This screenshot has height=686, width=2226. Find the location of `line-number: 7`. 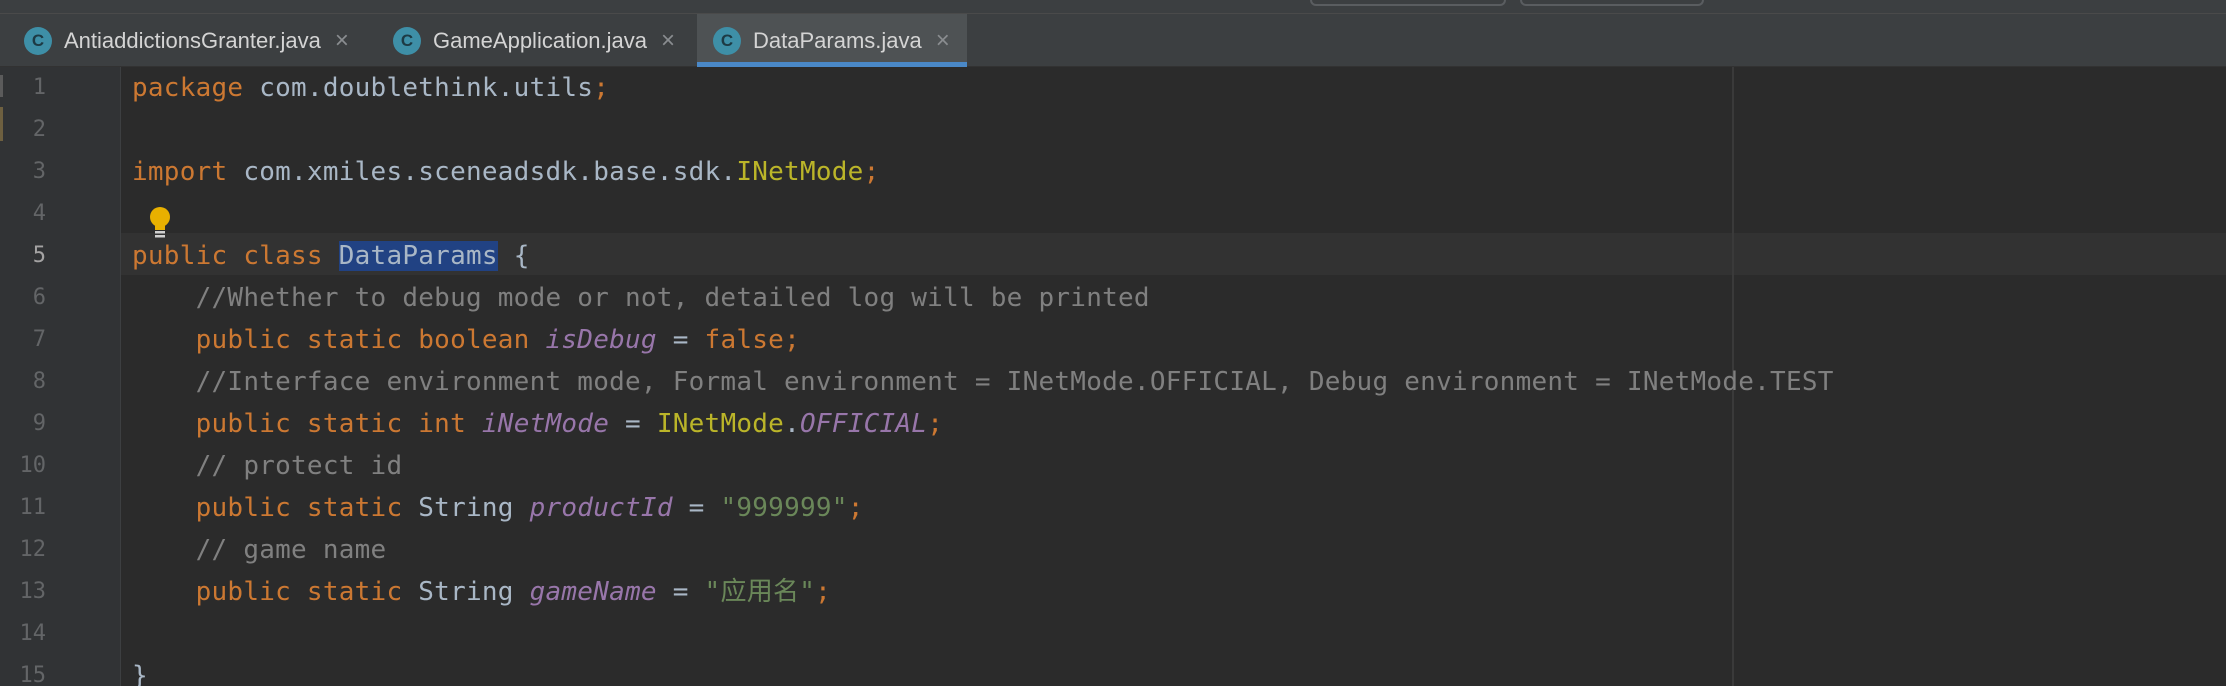

line-number: 7 is located at coordinates (39, 339).